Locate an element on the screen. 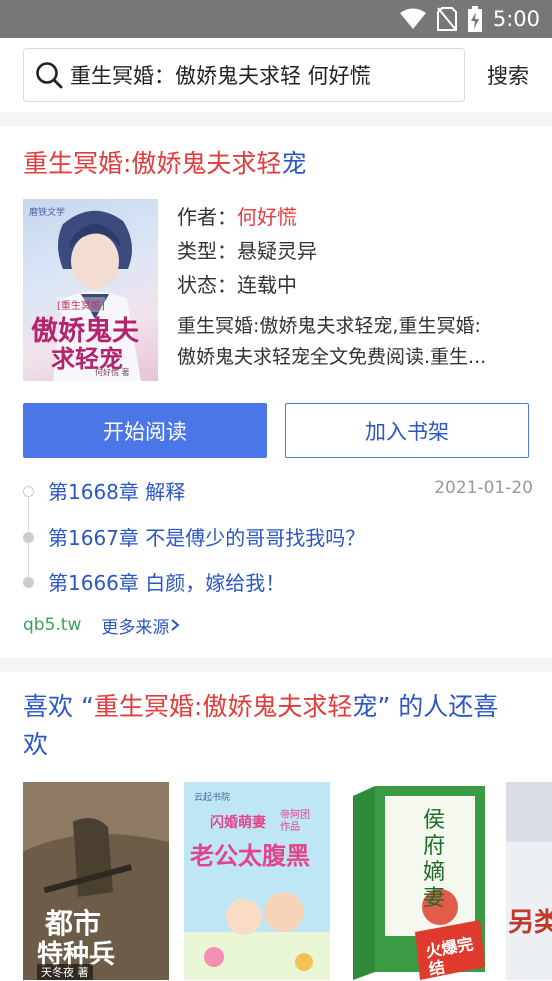 The image size is (552, 981). author-link: 何好慌 is located at coordinates (267, 217).